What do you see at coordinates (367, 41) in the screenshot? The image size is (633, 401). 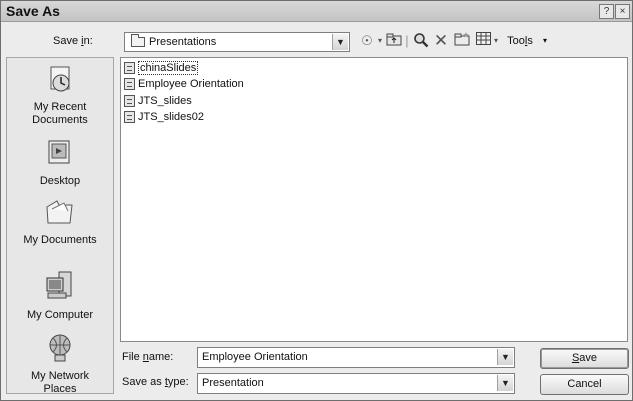 I see `back-icon: ☉` at bounding box center [367, 41].